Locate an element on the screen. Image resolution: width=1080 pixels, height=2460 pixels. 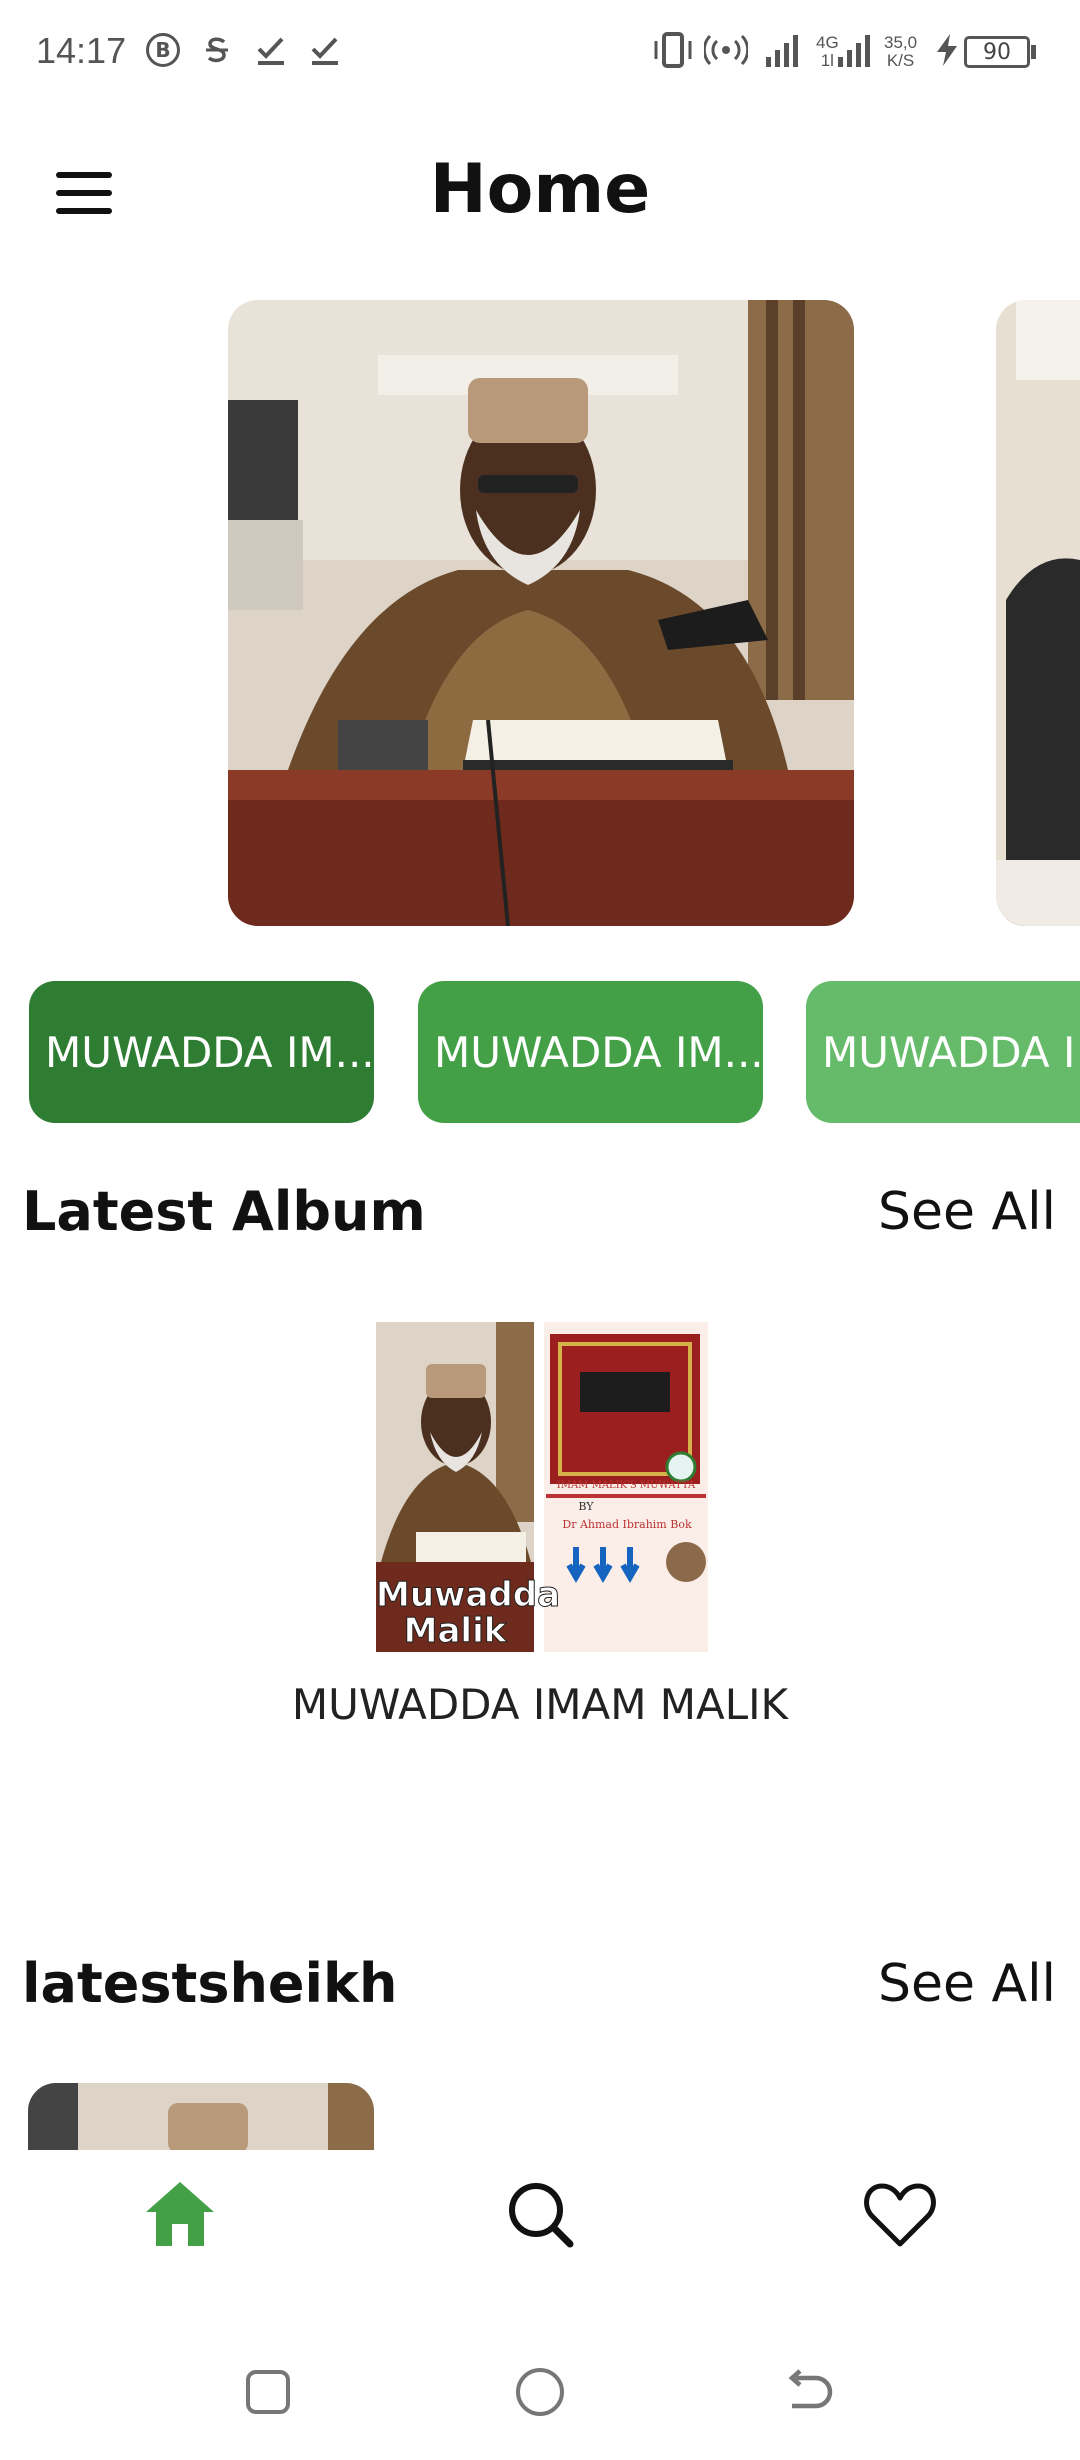
see-all-sheikh-button: See All is located at coordinates (967, 1984).